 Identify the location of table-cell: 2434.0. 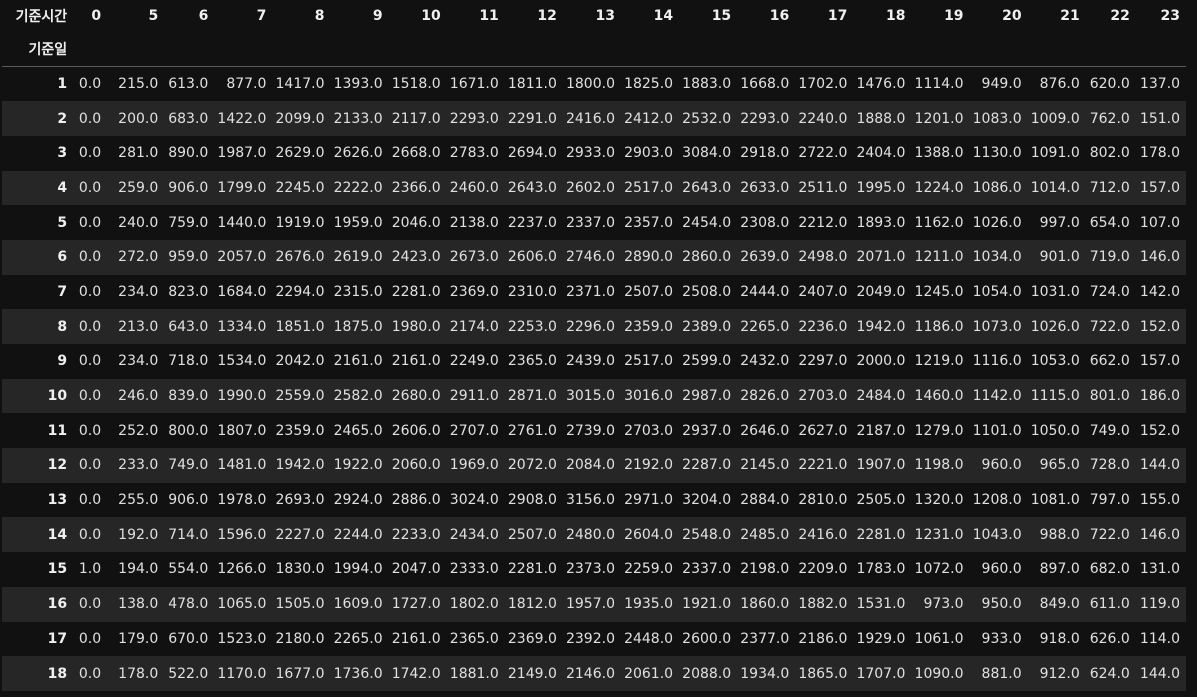
(474, 534).